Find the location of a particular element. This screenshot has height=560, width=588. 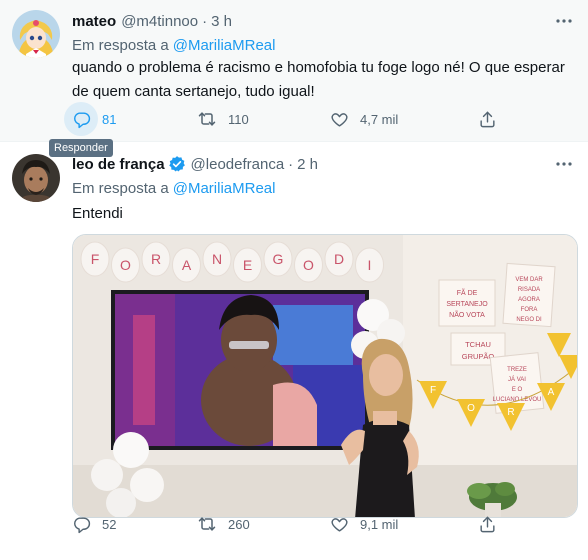

bunting-letter: F is located at coordinates (433, 390).